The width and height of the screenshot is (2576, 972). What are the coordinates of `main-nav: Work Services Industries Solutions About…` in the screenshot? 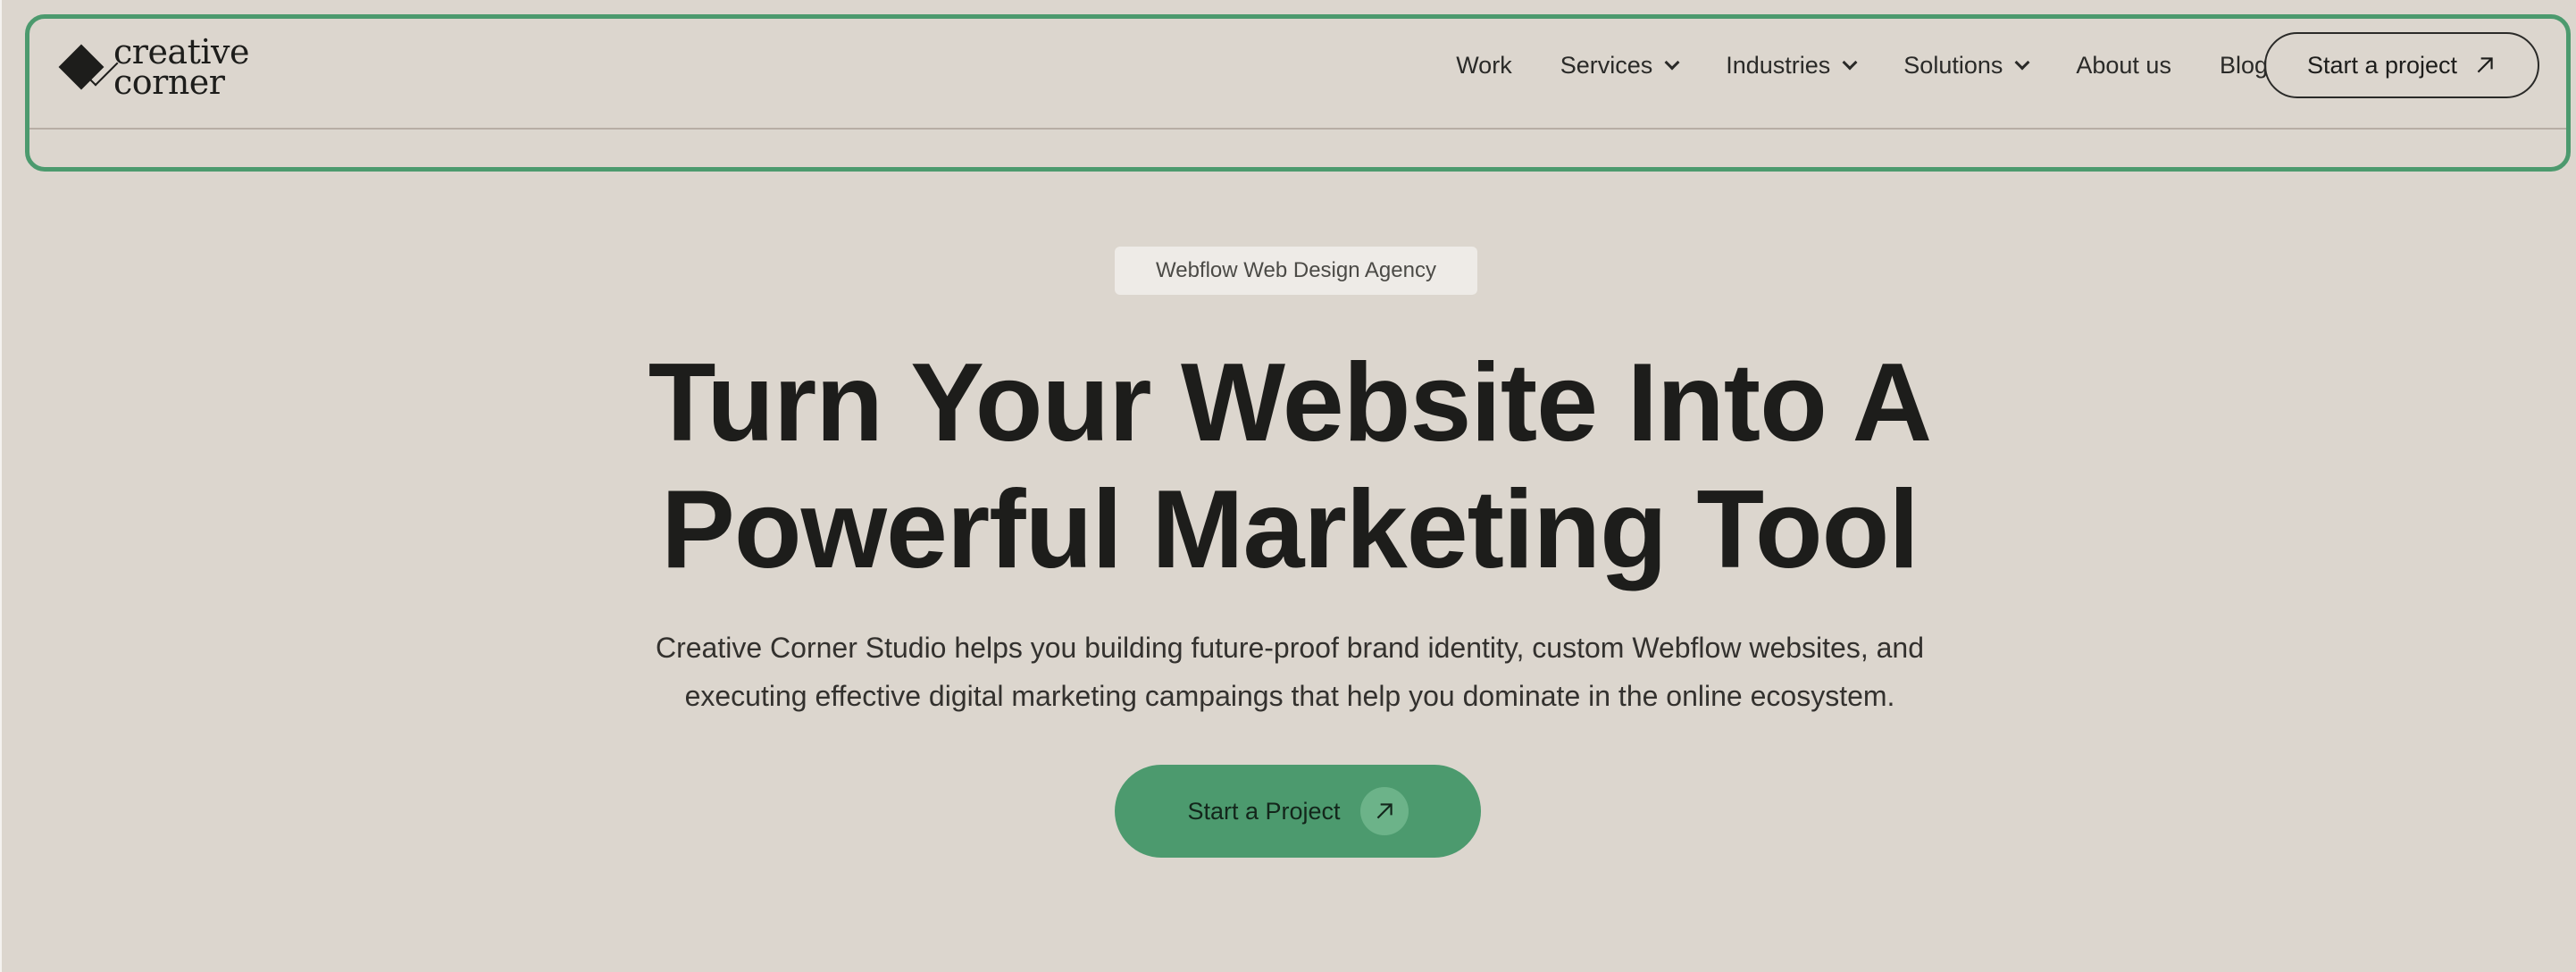 It's located at (1862, 65).